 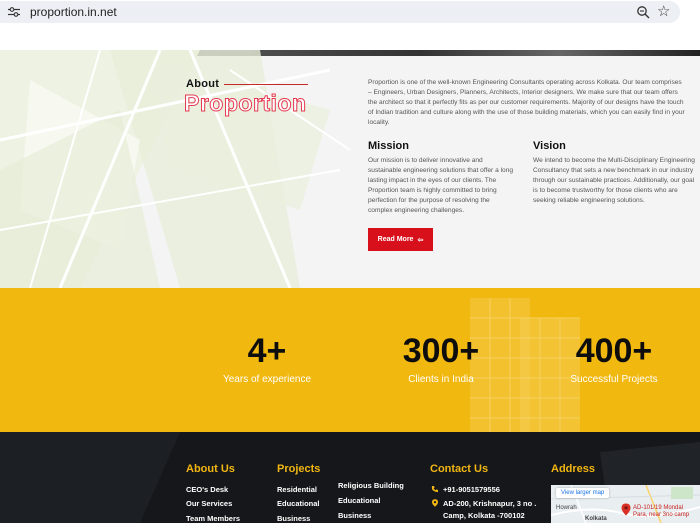 What do you see at coordinates (614, 351) in the screenshot?
I see `stat-value-projects: 400+` at bounding box center [614, 351].